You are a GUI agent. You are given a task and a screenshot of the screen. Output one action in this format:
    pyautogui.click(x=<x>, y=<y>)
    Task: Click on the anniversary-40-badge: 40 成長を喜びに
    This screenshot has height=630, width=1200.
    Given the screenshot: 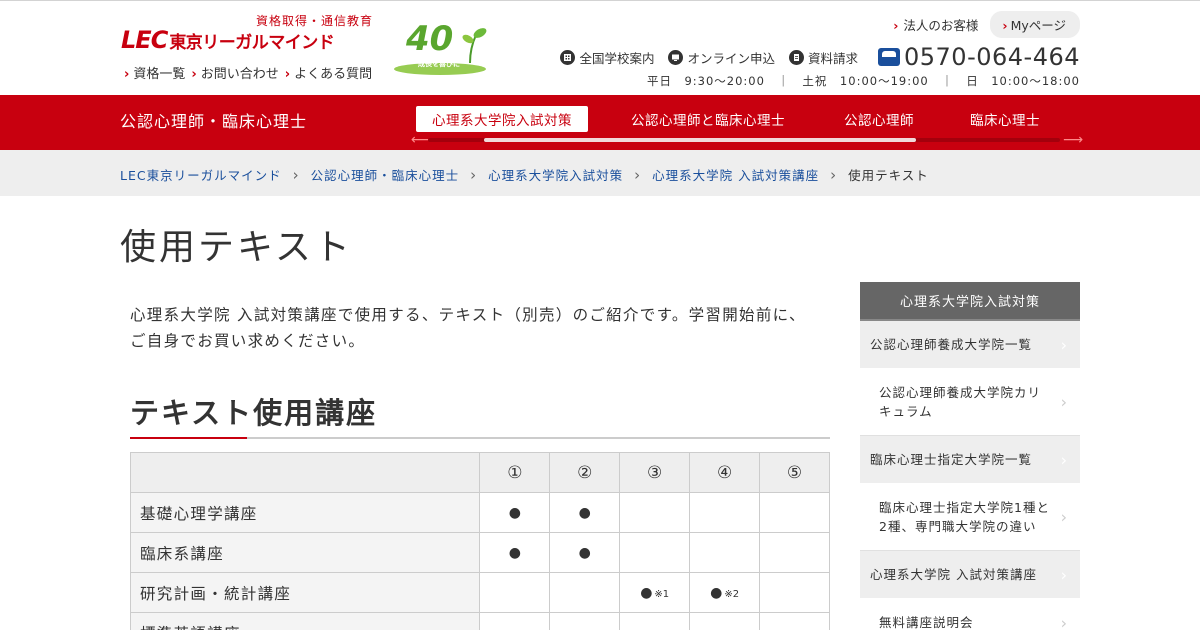 What is the action you would take?
    pyautogui.click(x=440, y=48)
    